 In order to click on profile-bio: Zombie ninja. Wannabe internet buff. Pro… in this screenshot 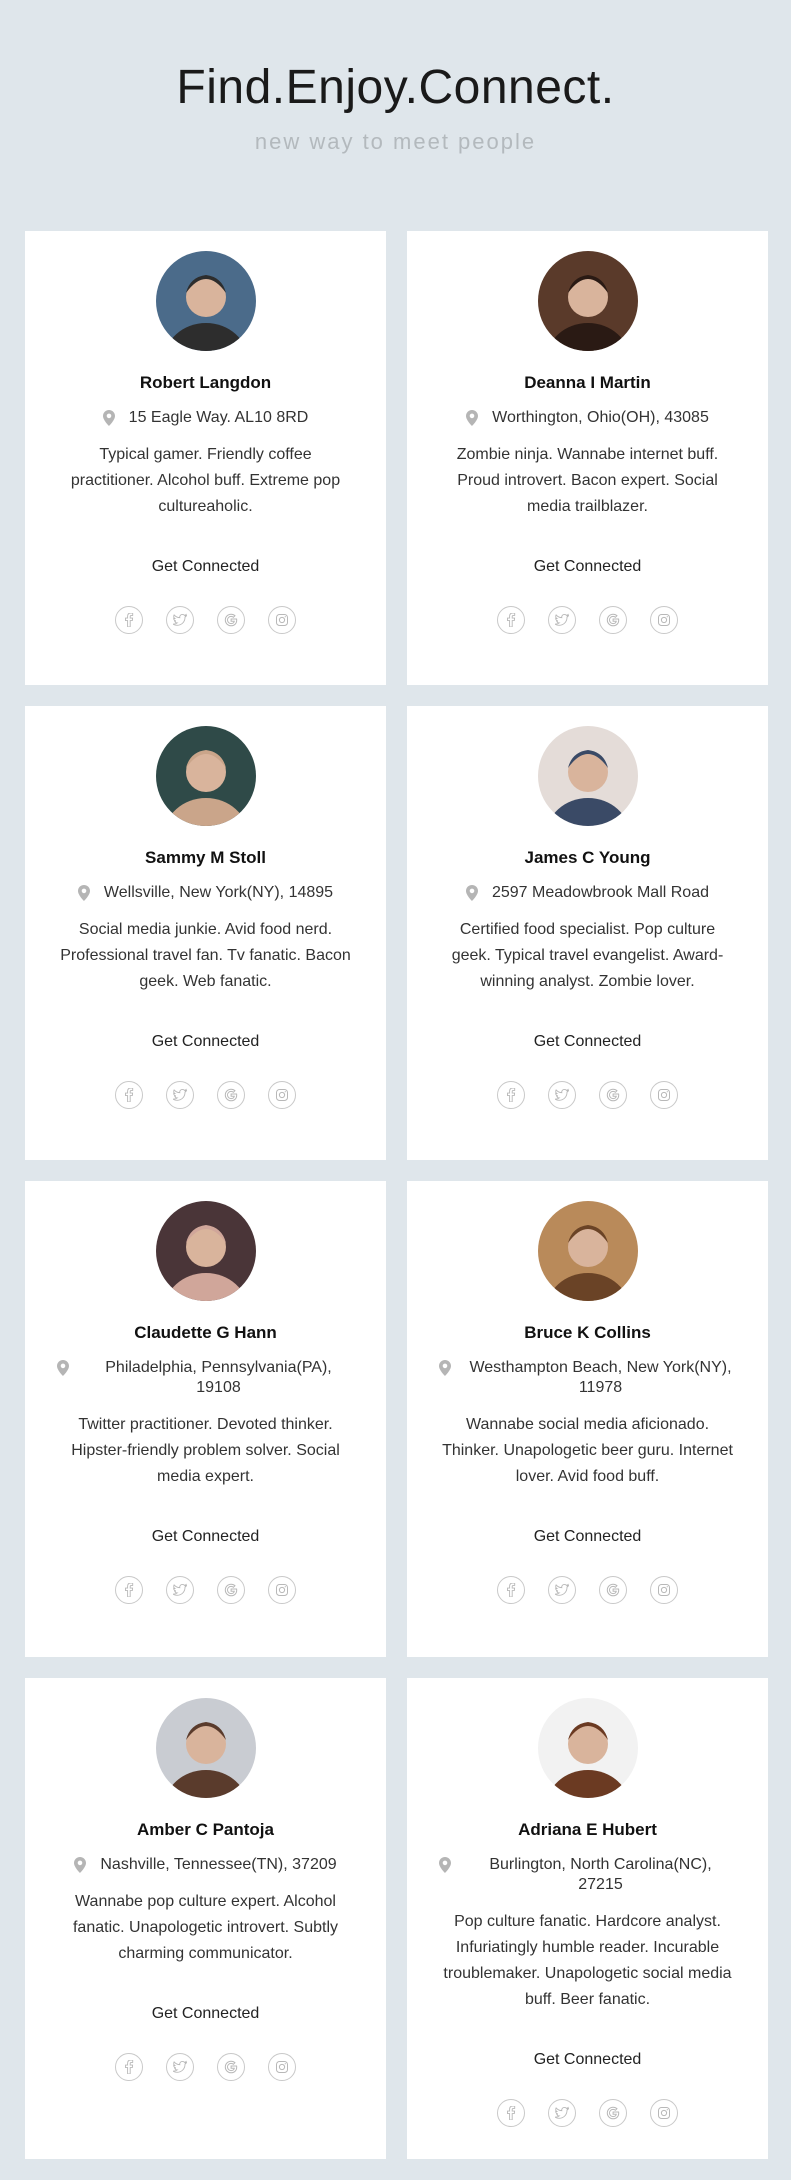, I will do `click(587, 480)`.